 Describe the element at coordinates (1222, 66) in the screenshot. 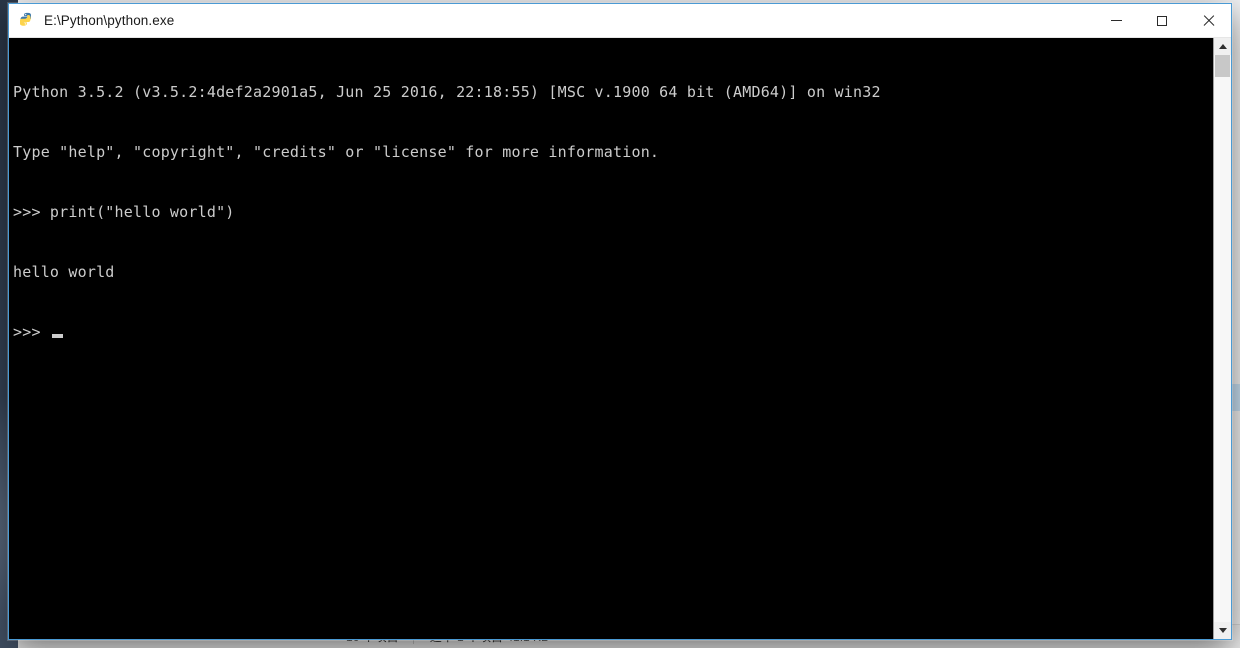

I see `scrollbar-thumb` at that location.